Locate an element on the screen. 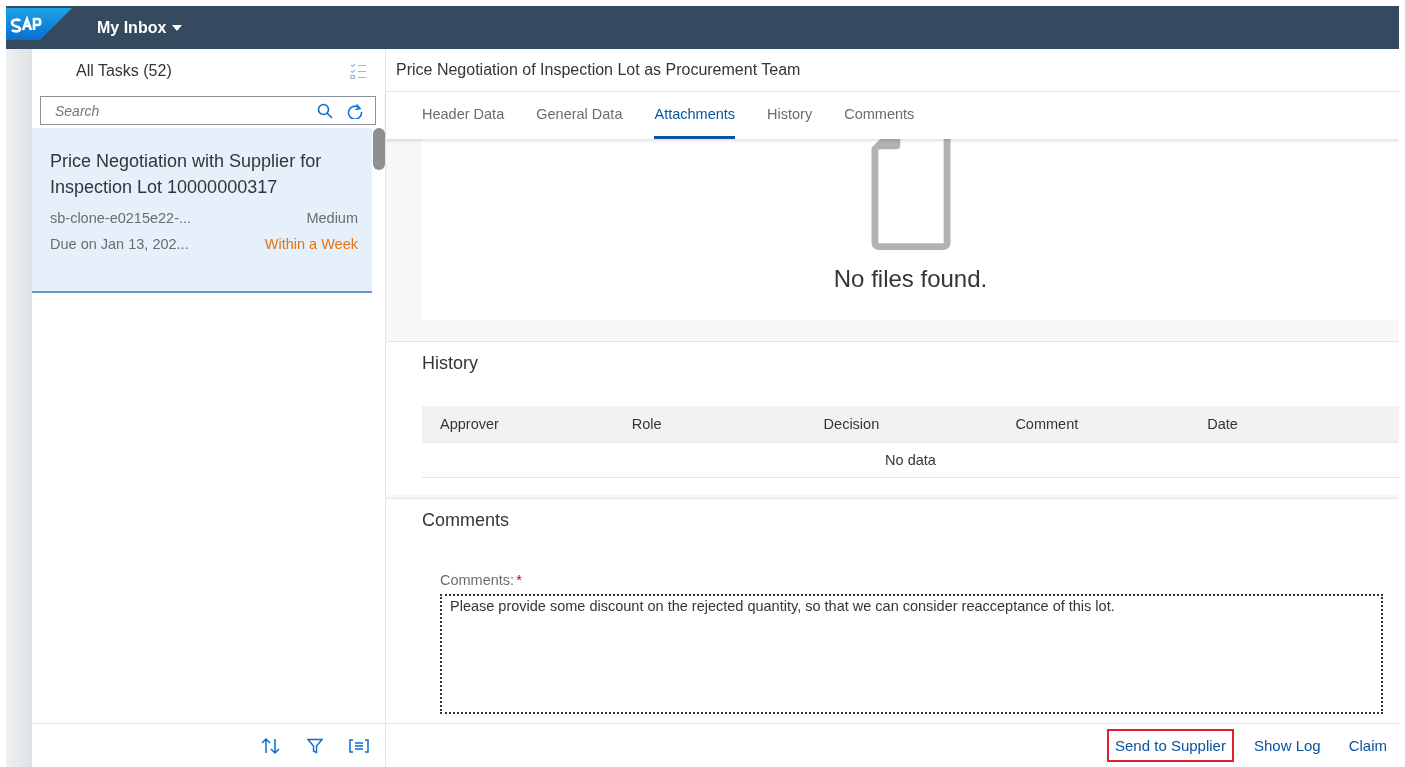 This screenshot has width=1405, height=767. tab: Comments is located at coordinates (879, 115).